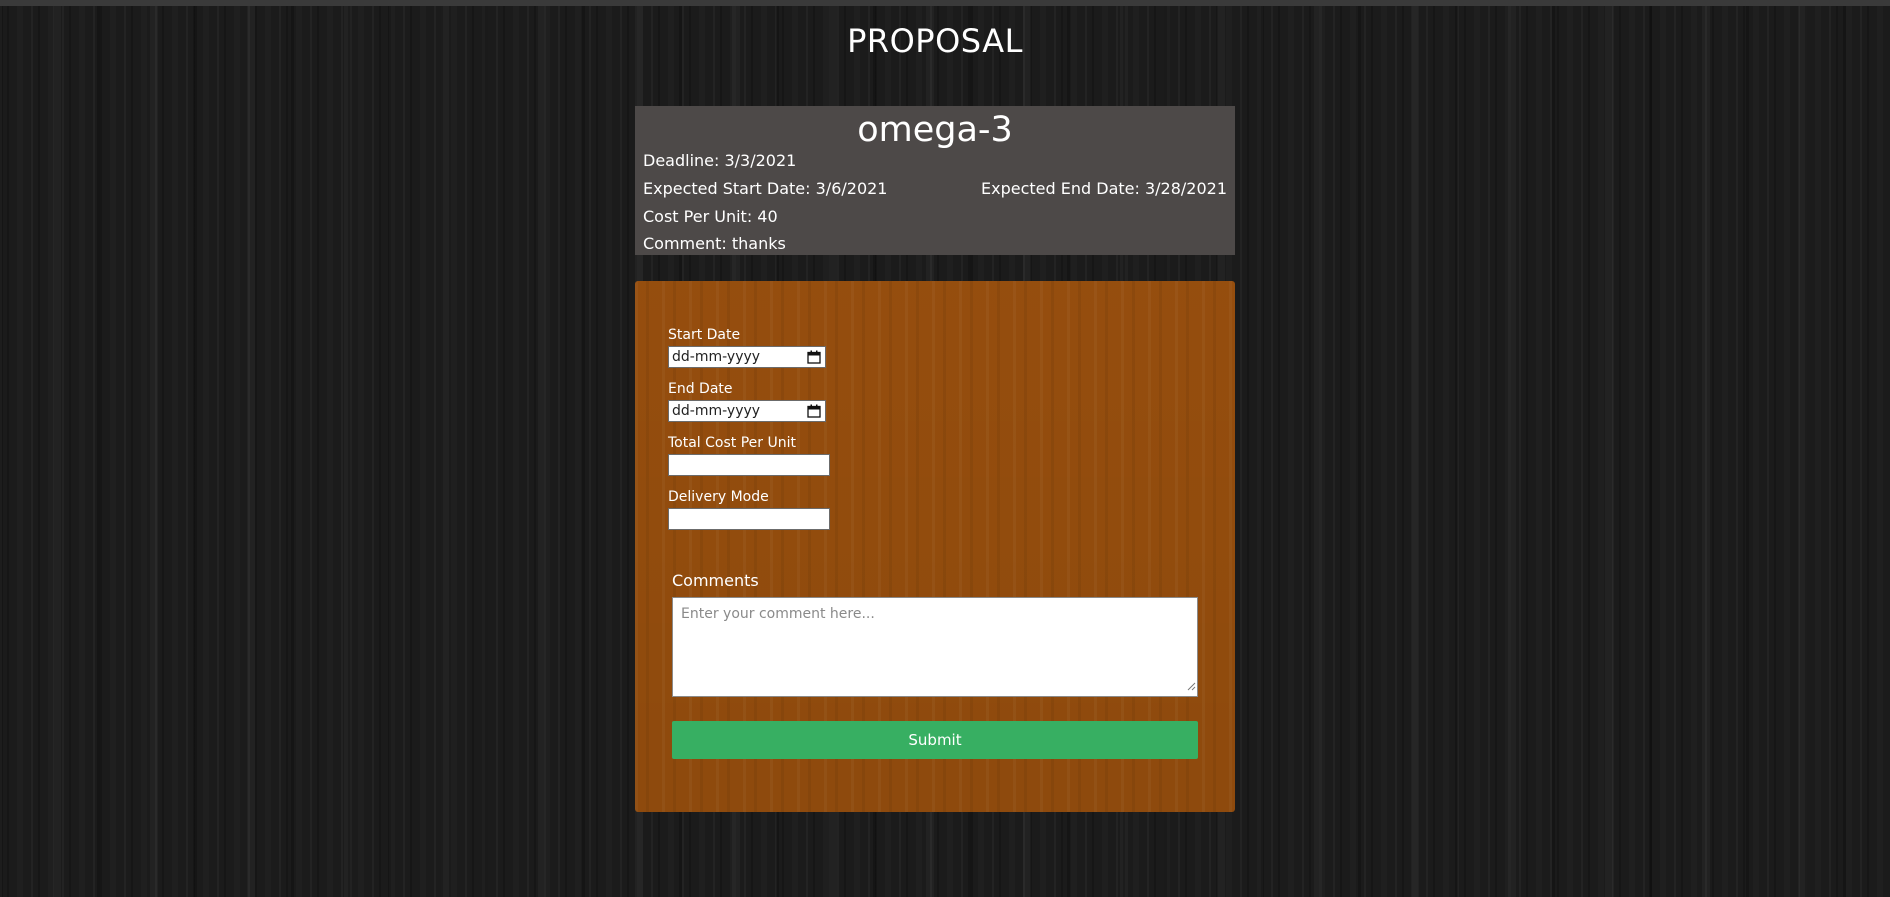 The image size is (1890, 897). Describe the element at coordinates (715, 580) in the screenshot. I see `comments-label: Comments` at that location.